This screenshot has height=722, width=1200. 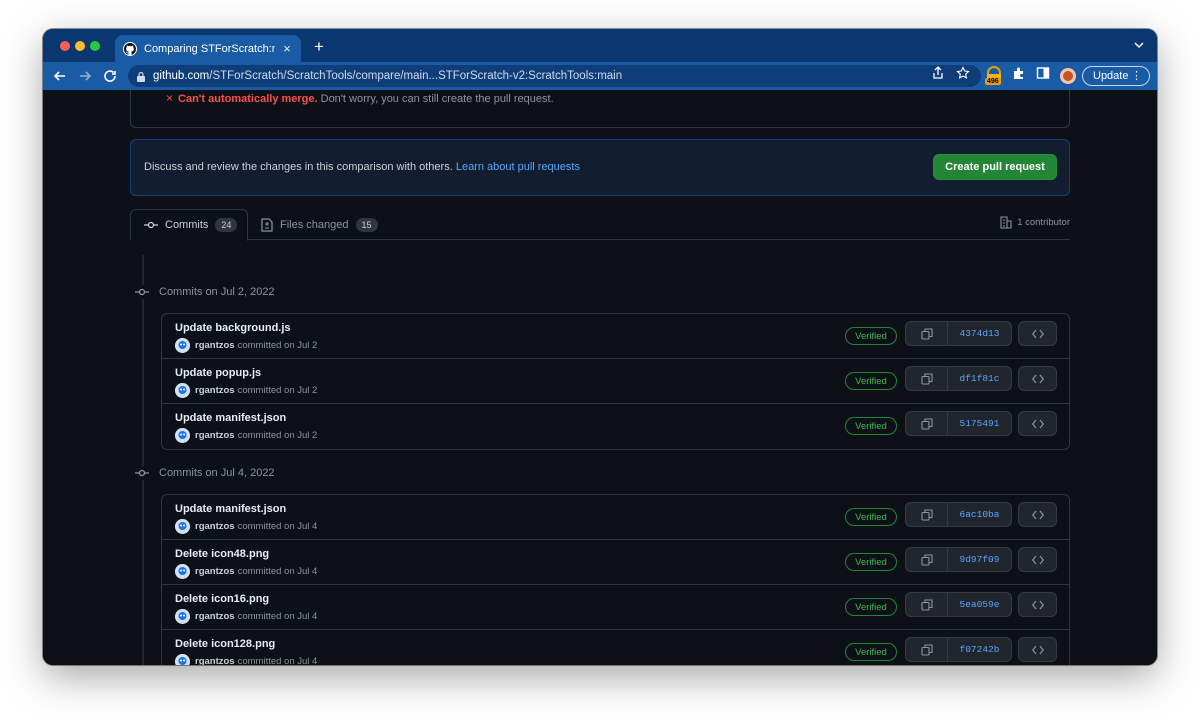 What do you see at coordinates (233, 328) in the screenshot?
I see `commit-title-link: Update background.js` at bounding box center [233, 328].